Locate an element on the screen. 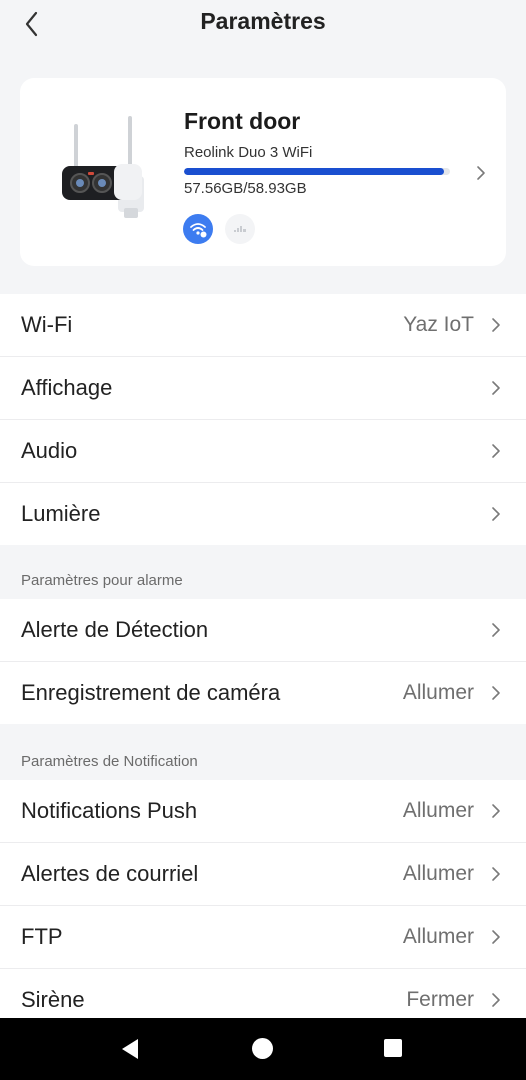  section-title-alarm: Paramètres pour alarme is located at coordinates (102, 580).